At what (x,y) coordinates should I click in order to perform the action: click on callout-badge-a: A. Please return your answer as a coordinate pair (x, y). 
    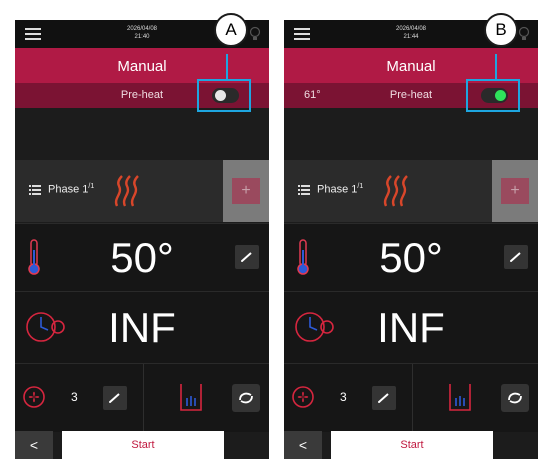
    Looking at the image, I should click on (231, 30).